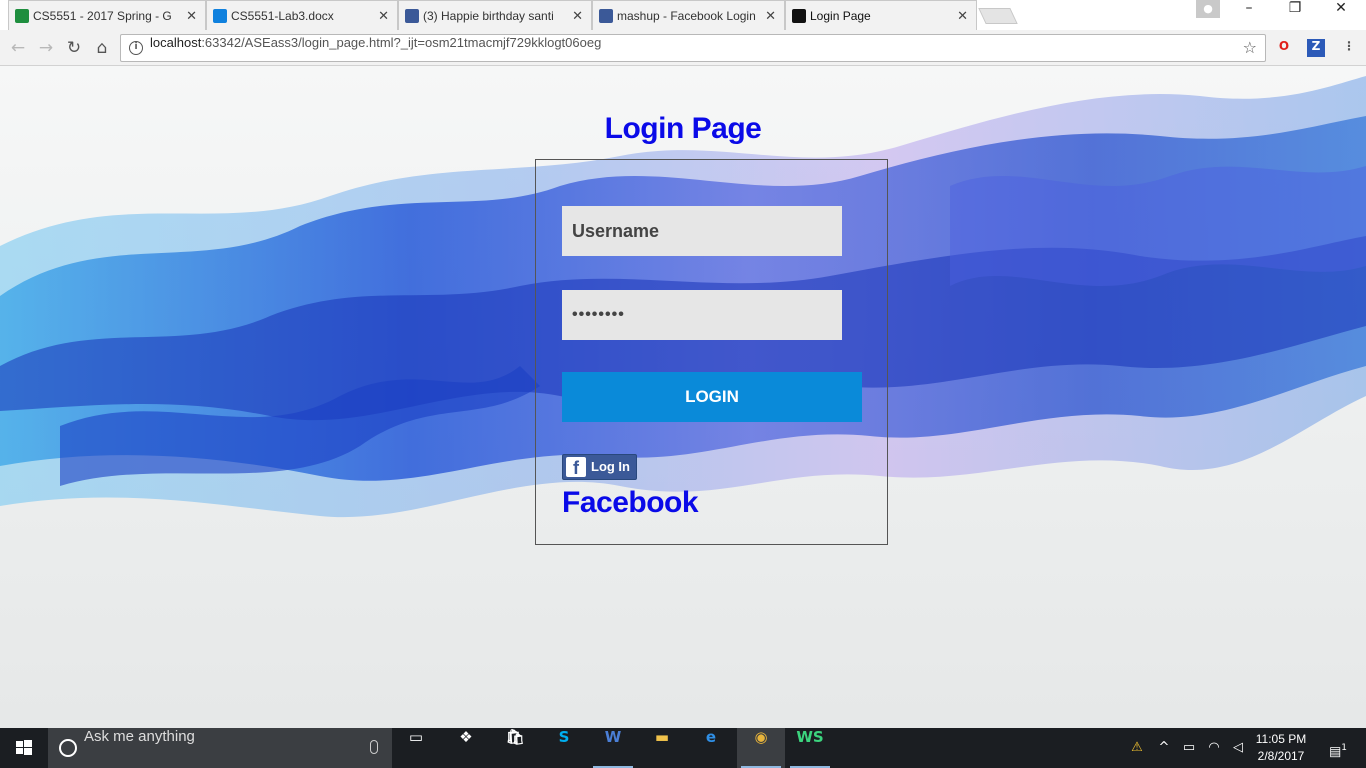 The image size is (1366, 768). Describe the element at coordinates (1164, 748) in the screenshot. I see `show-hidden-icons-icon: ^` at that location.